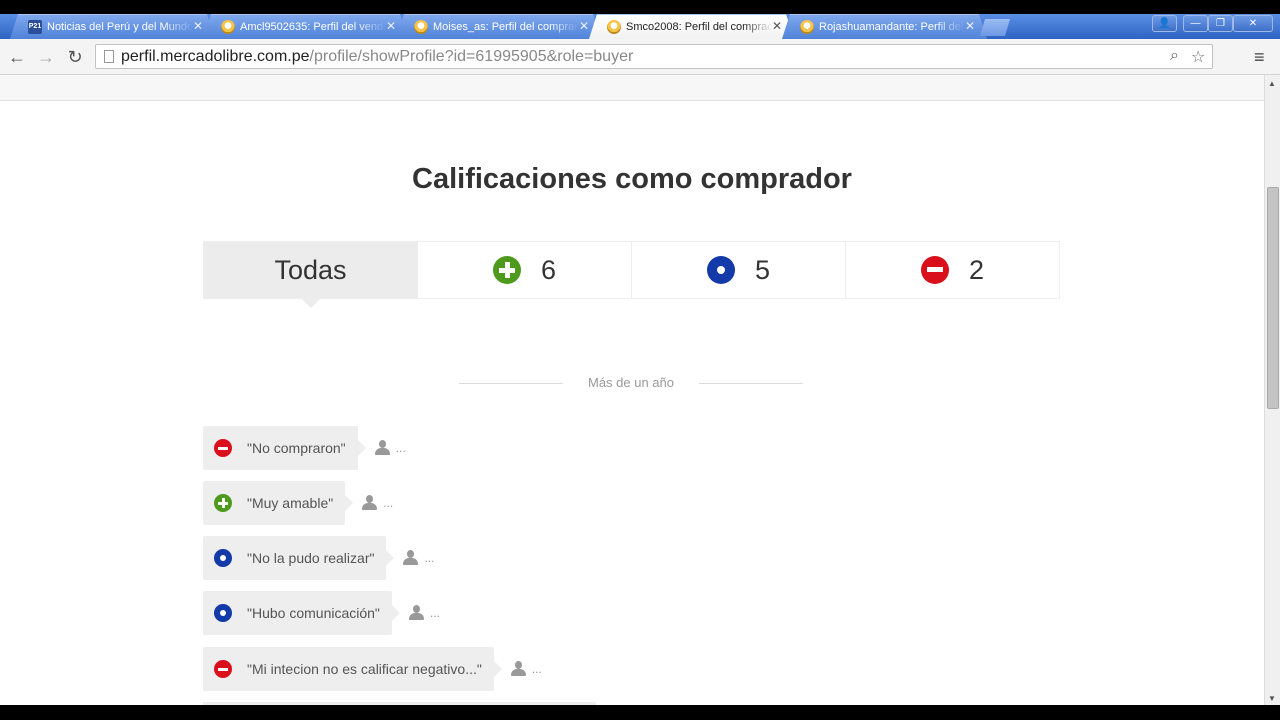 This screenshot has width=1280, height=720. What do you see at coordinates (548, 269) in the screenshot?
I see `positive-count: 6` at bounding box center [548, 269].